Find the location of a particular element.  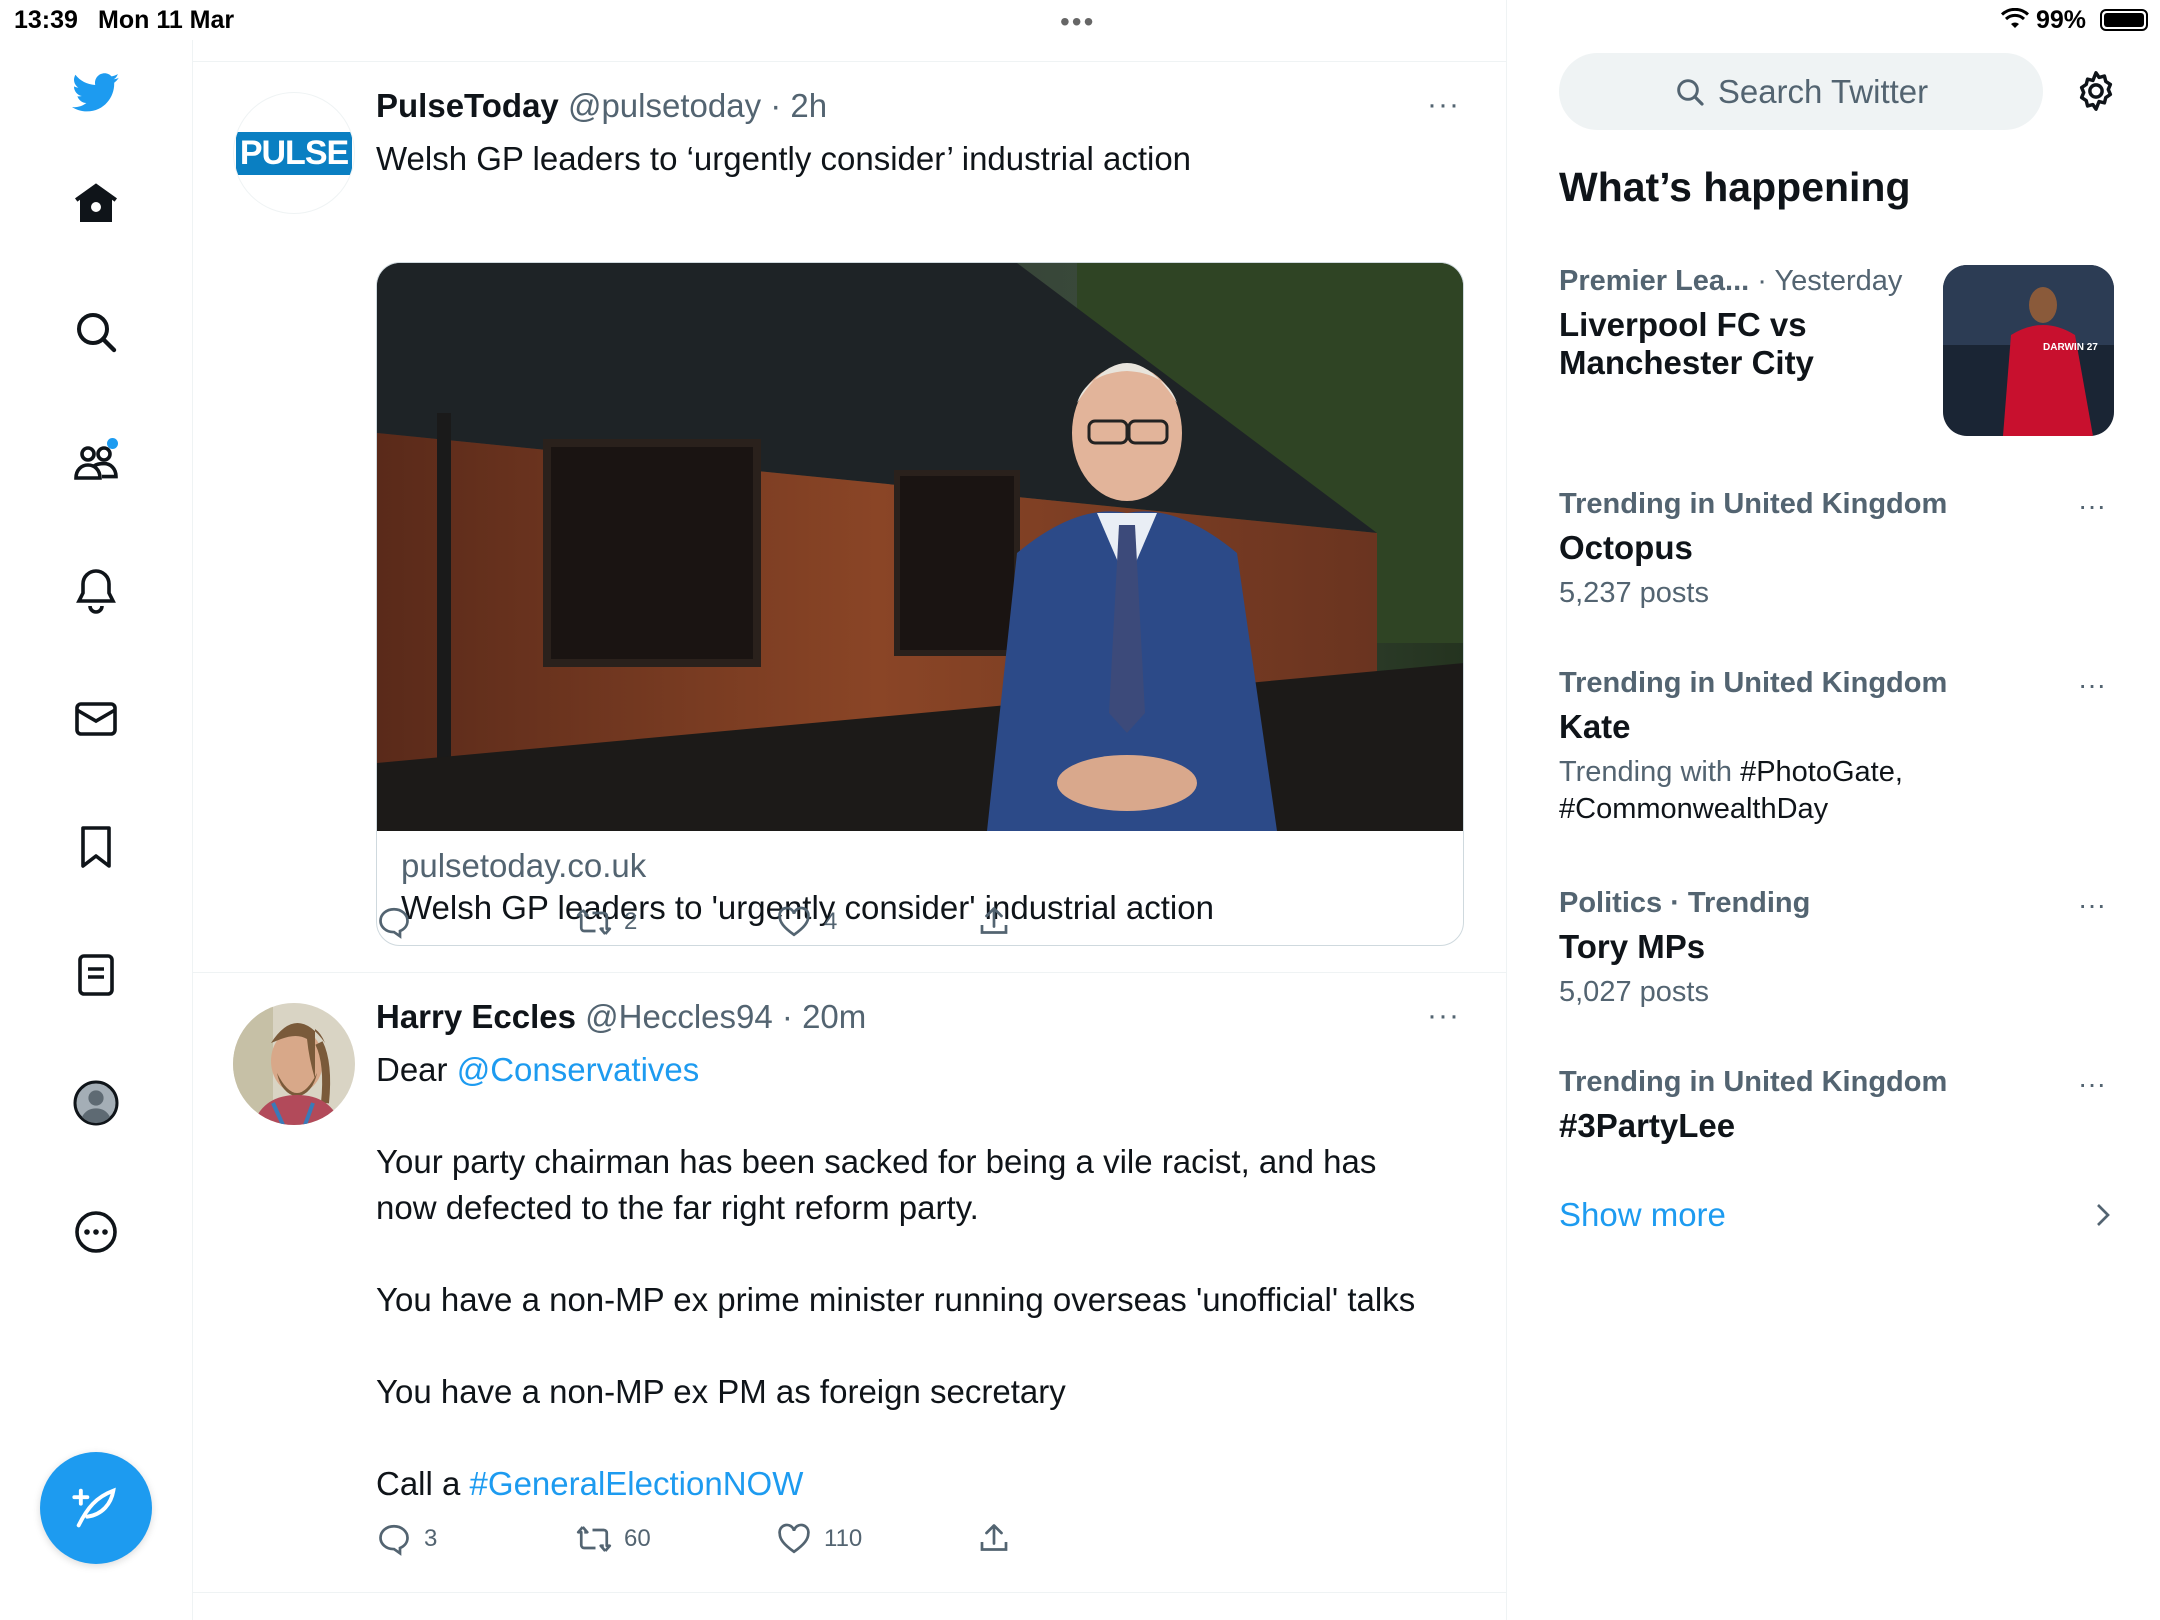

tweet-header: PulseToday @pulsetoday · 2h is located at coordinates (602, 105).